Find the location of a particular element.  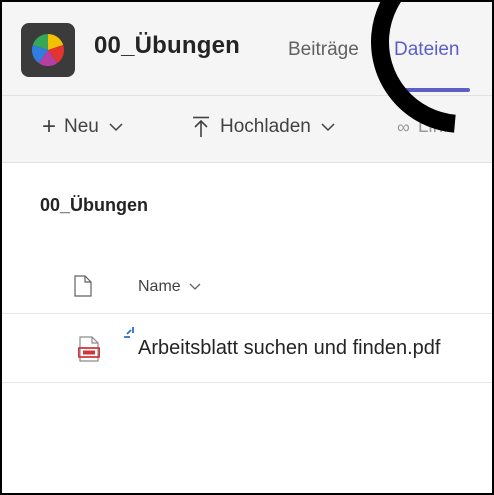

tab-posts: Beiträge is located at coordinates (323, 50).